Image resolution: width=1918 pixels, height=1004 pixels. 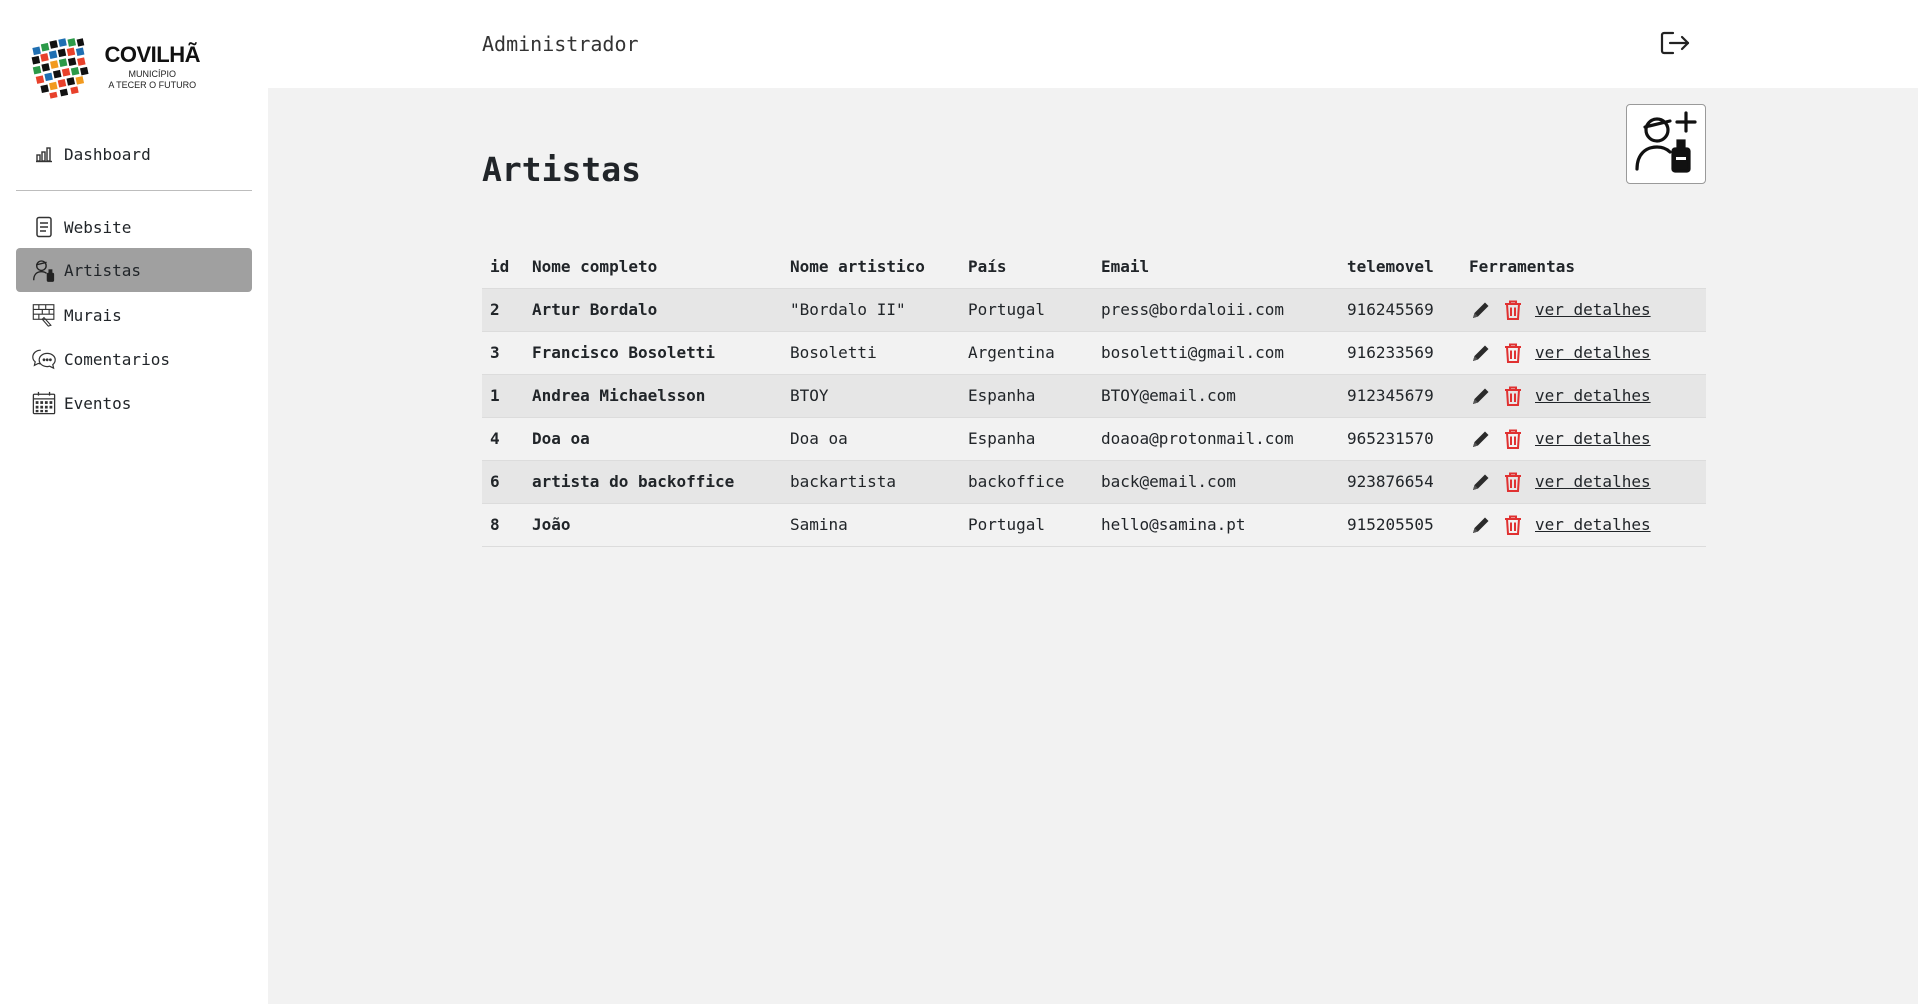 I want to click on add-artist-icon, so click(x=1666, y=144).